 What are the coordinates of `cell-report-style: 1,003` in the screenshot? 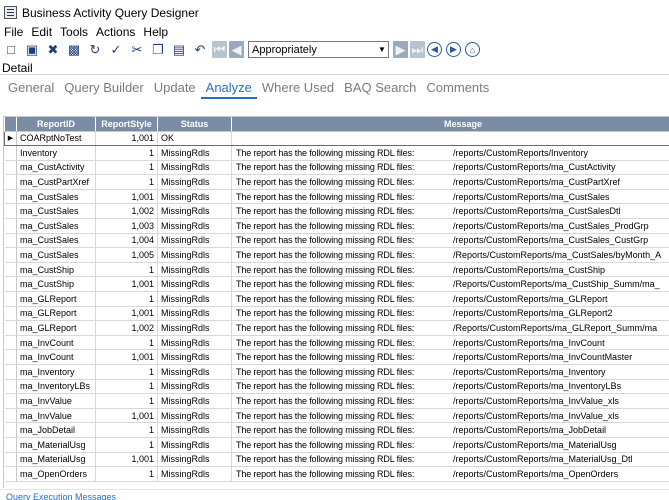 It's located at (126, 226).